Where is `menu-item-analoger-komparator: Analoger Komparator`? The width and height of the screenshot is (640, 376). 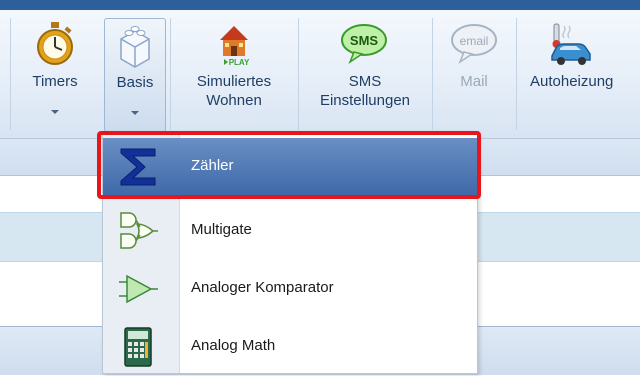 menu-item-analoger-komparator: Analoger Komparator is located at coordinates (290, 289).